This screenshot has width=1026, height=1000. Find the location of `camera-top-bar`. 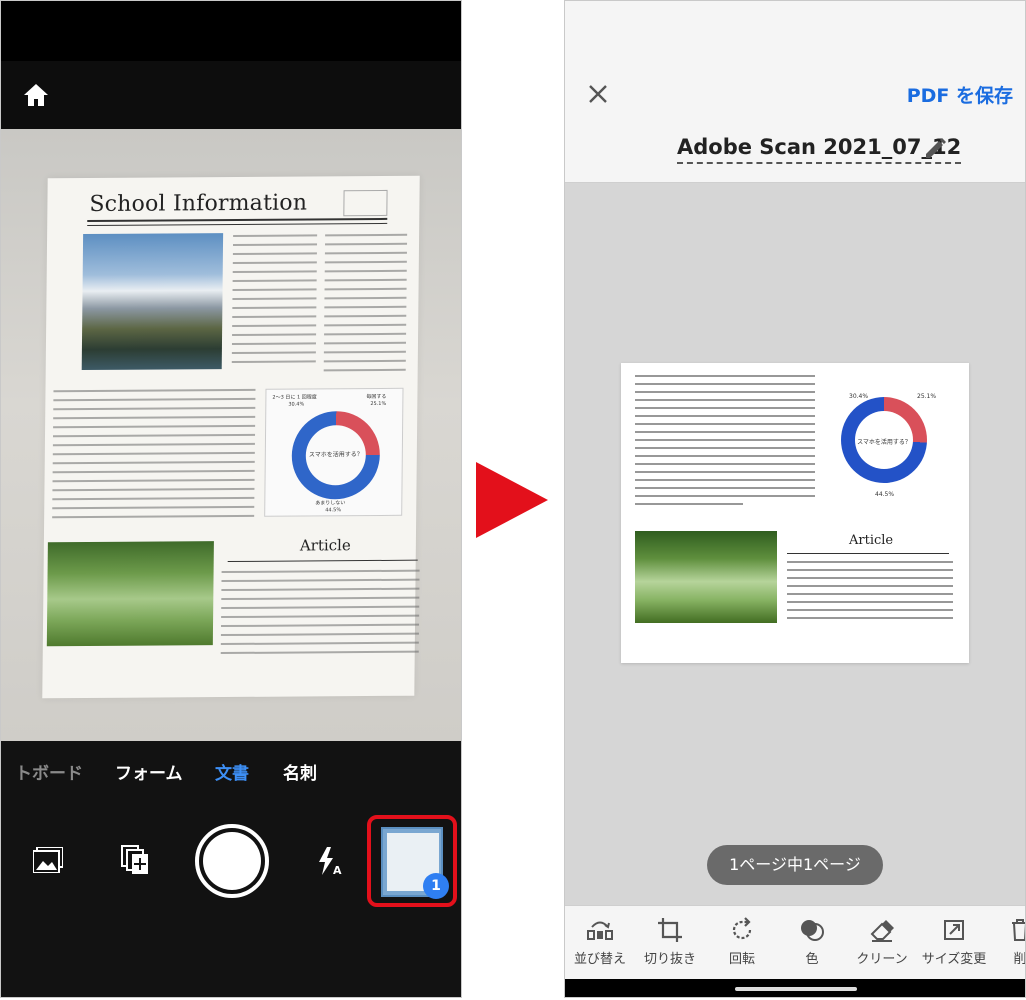

camera-top-bar is located at coordinates (231, 95).